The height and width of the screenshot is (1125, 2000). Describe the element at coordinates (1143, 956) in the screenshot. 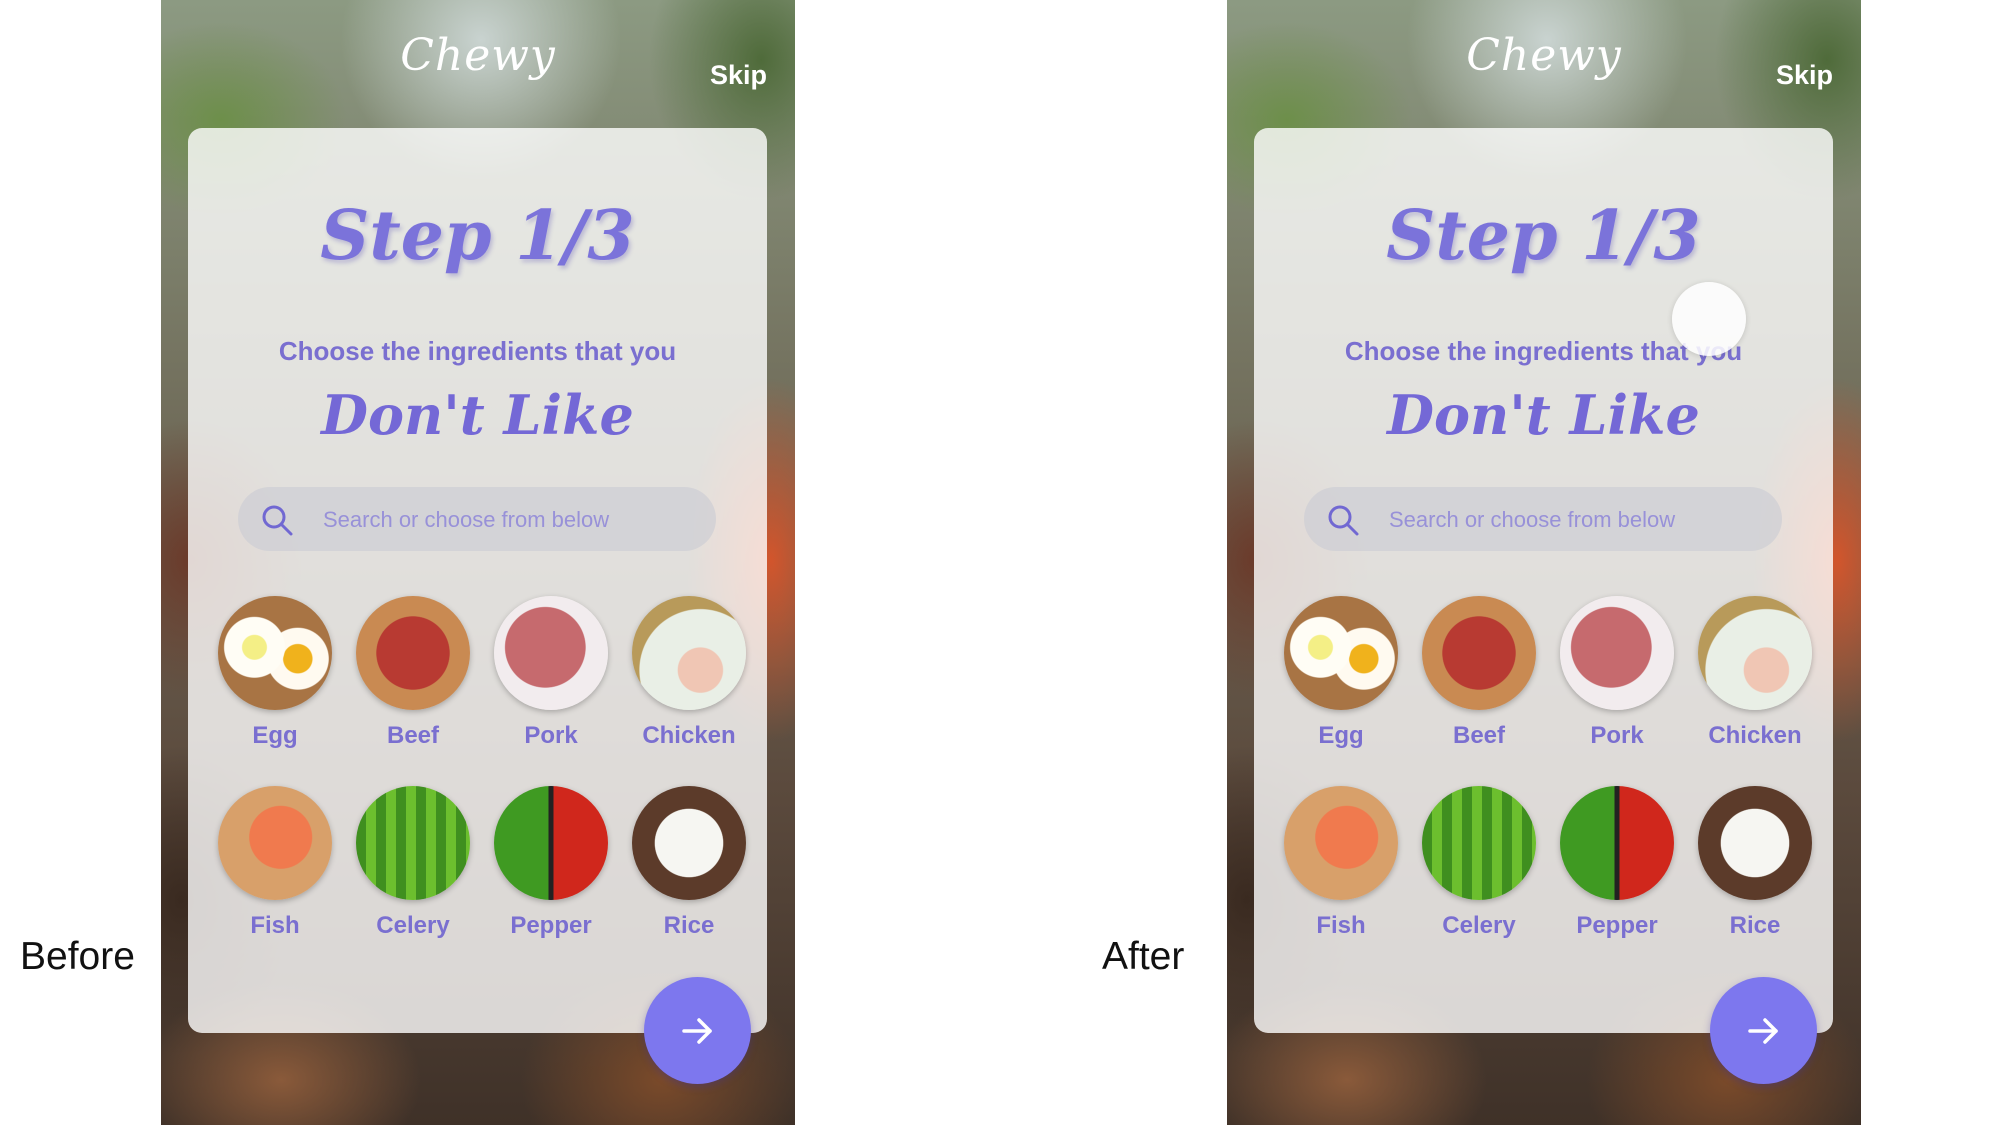

I see `after-label: After` at that location.